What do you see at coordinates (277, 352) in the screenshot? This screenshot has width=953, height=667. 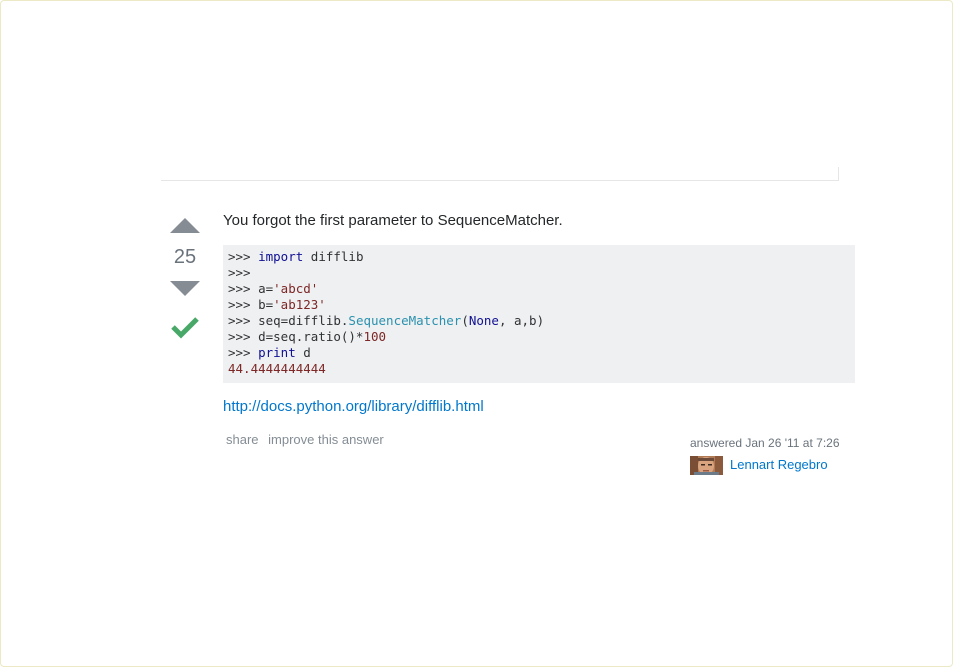 I see `code-token: print` at bounding box center [277, 352].